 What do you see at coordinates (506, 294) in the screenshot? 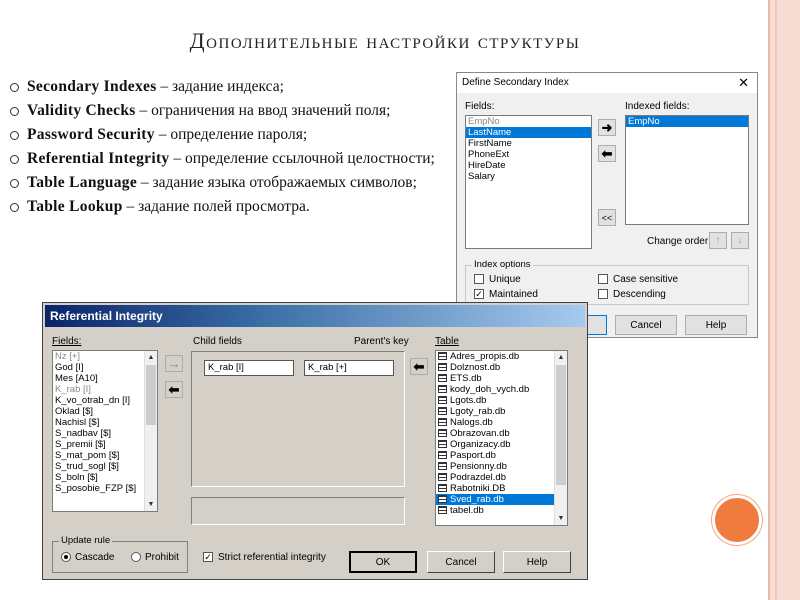
I see `maintained-checkbox: ✓ Maintained` at bounding box center [506, 294].